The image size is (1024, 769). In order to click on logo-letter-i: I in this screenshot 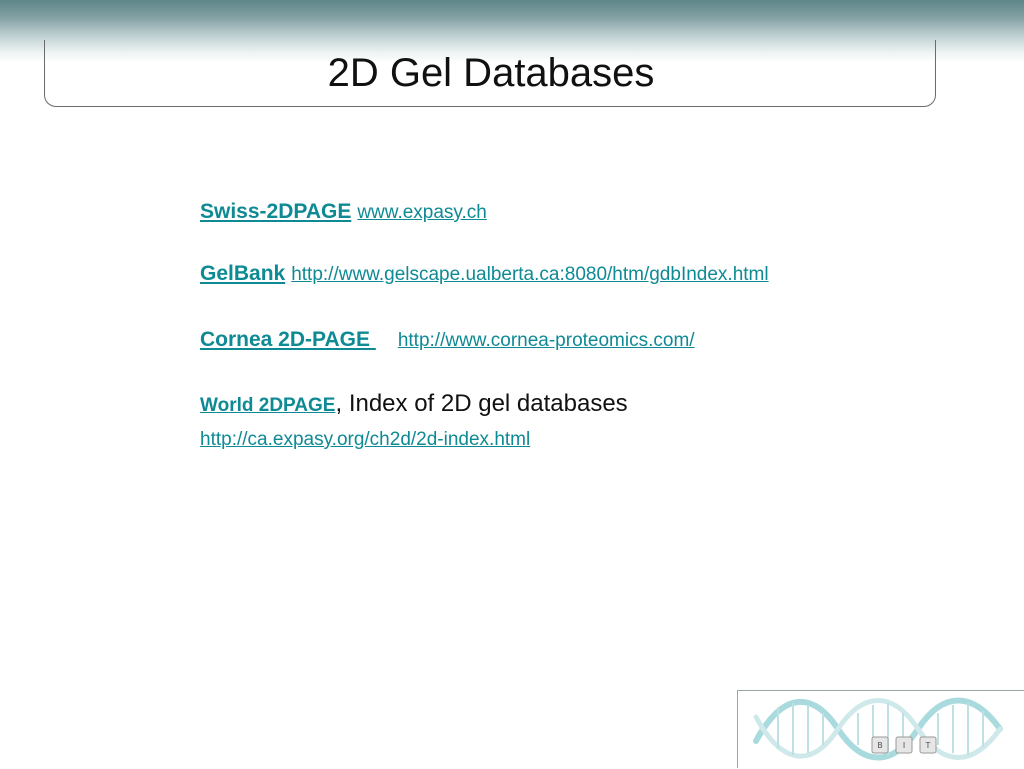, I will do `click(904, 745)`.